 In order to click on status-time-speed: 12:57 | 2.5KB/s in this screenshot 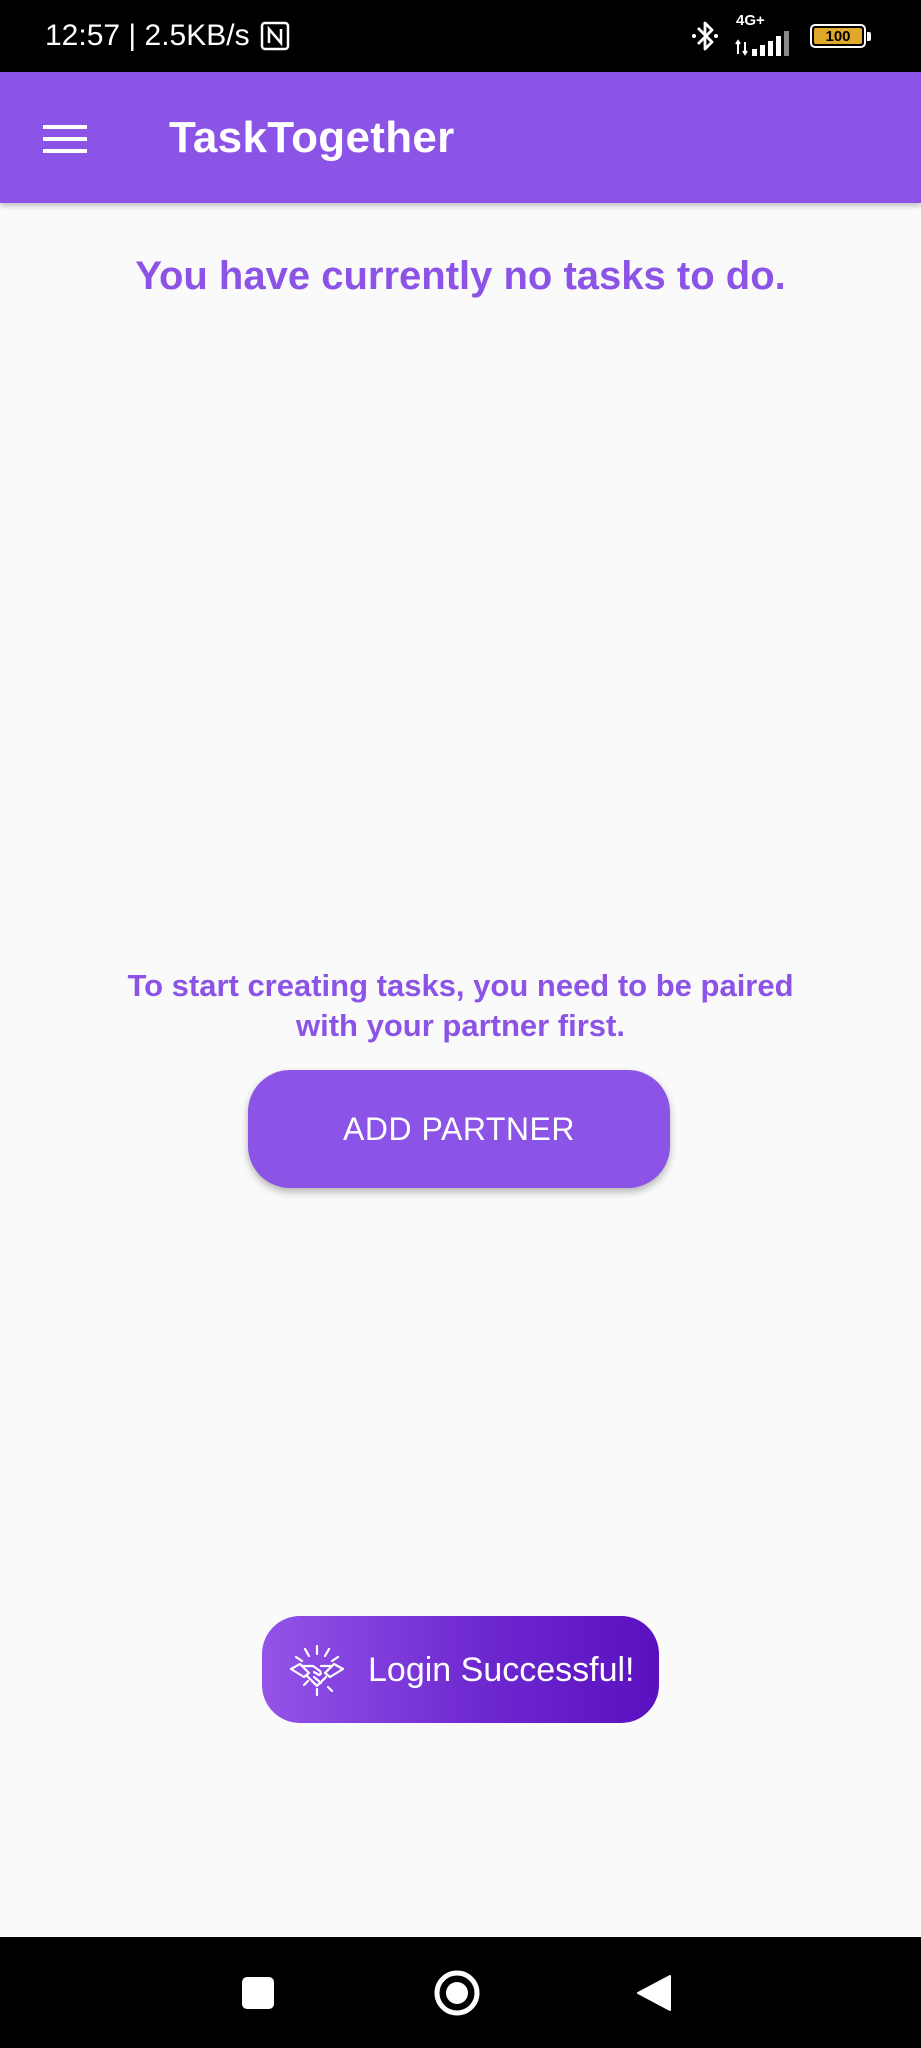, I will do `click(147, 35)`.